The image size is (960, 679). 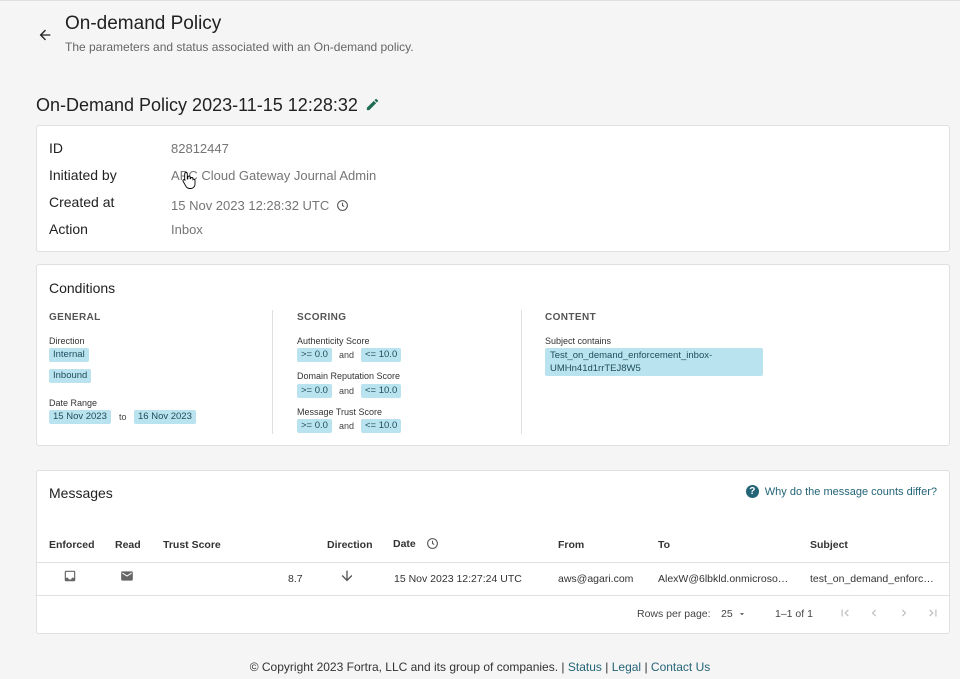 I want to click on content-heading: CONTENT, so click(x=571, y=317).